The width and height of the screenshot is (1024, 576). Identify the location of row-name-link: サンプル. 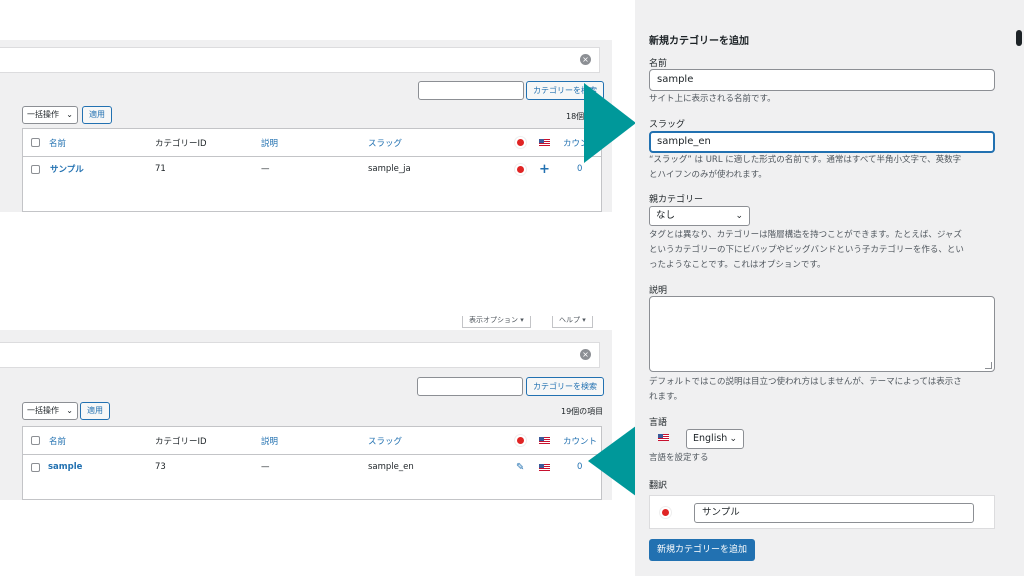
(67, 169).